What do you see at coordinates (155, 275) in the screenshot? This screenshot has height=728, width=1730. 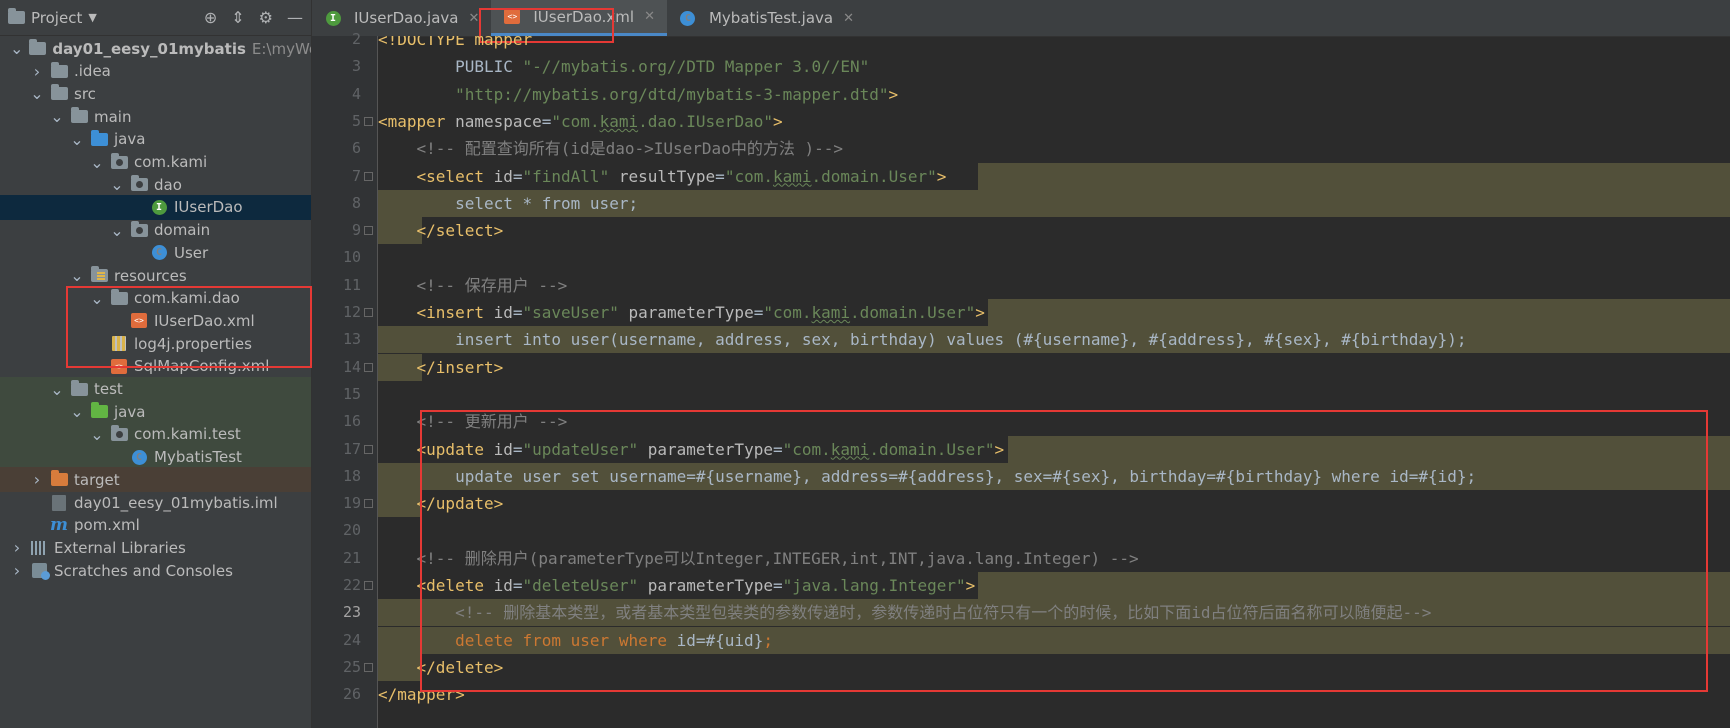 I see `tree-item: ⌄ resources` at bounding box center [155, 275].